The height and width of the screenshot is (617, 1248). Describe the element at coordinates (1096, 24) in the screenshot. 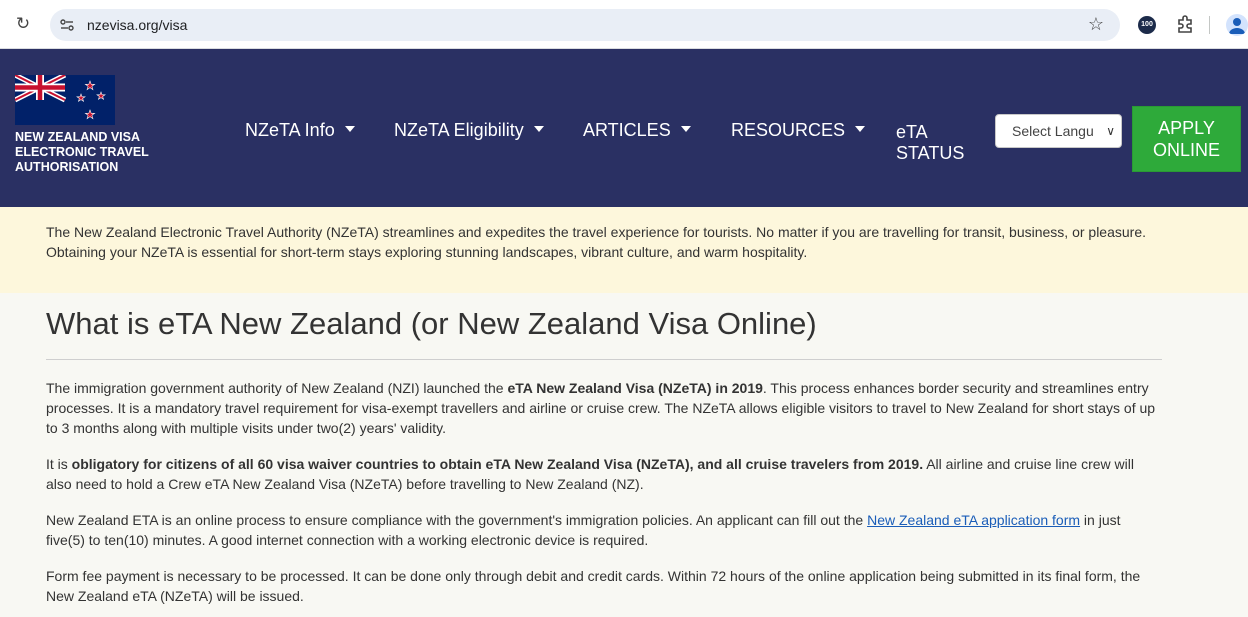

I see `bookmark-star-icon: ☆` at that location.